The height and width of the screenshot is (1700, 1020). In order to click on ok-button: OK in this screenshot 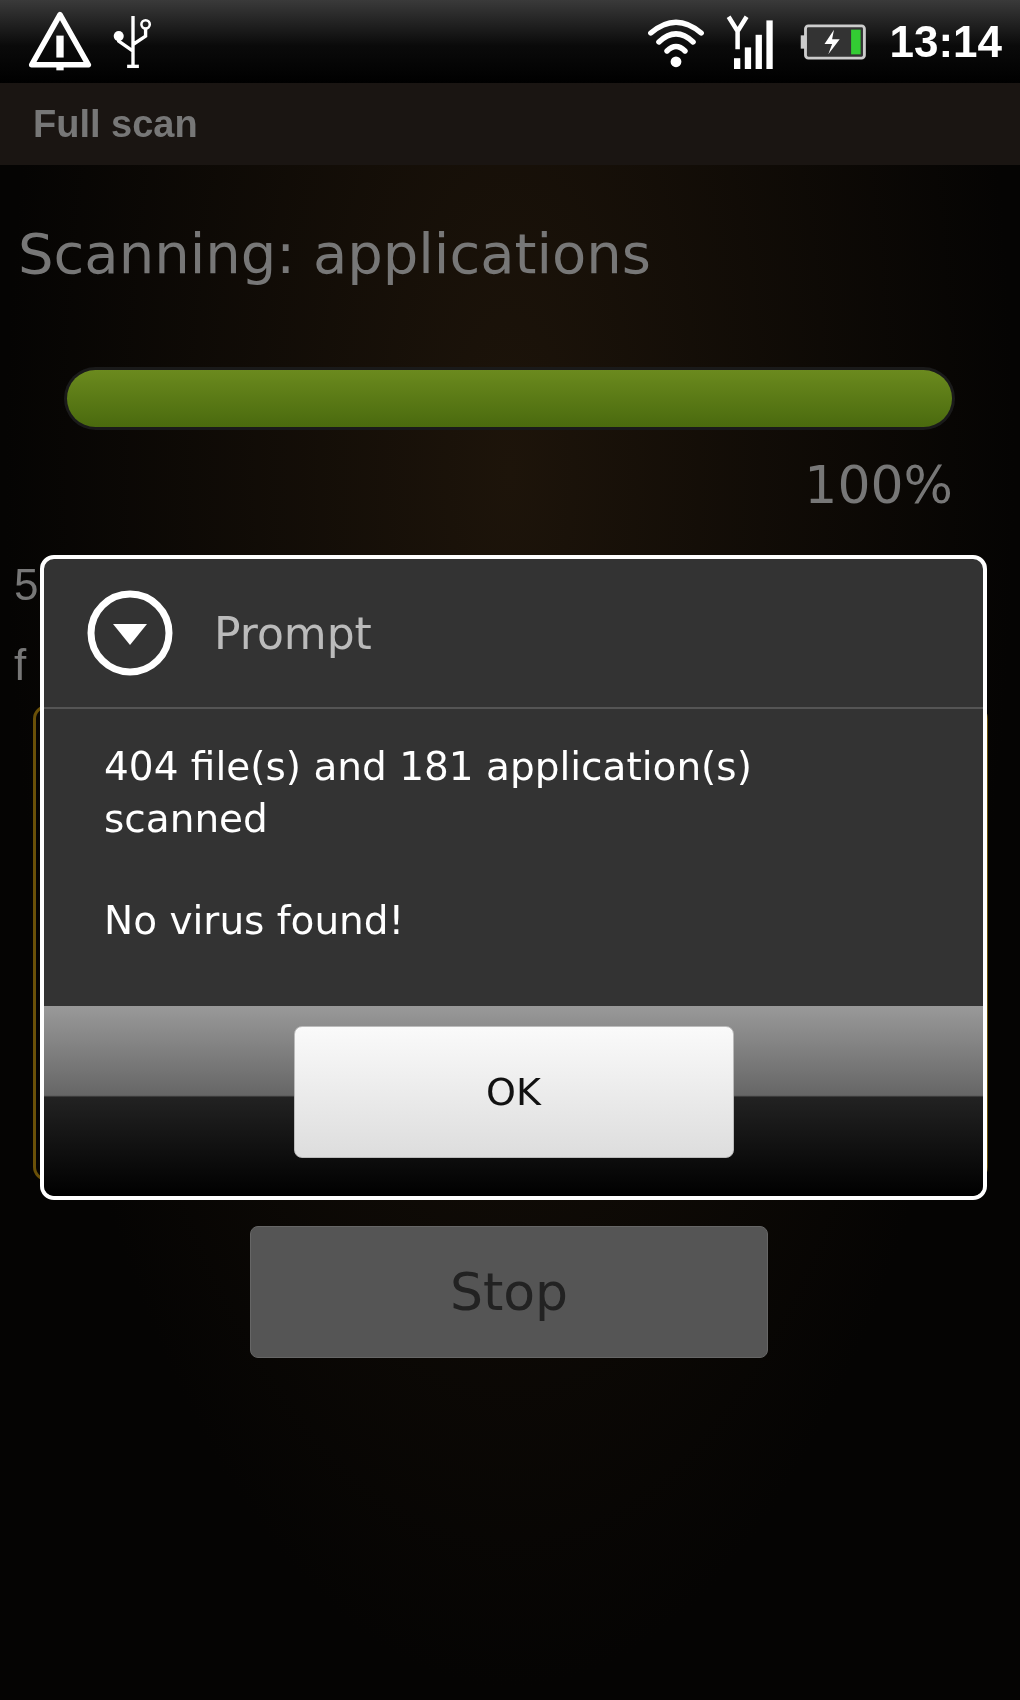, I will do `click(513, 1092)`.